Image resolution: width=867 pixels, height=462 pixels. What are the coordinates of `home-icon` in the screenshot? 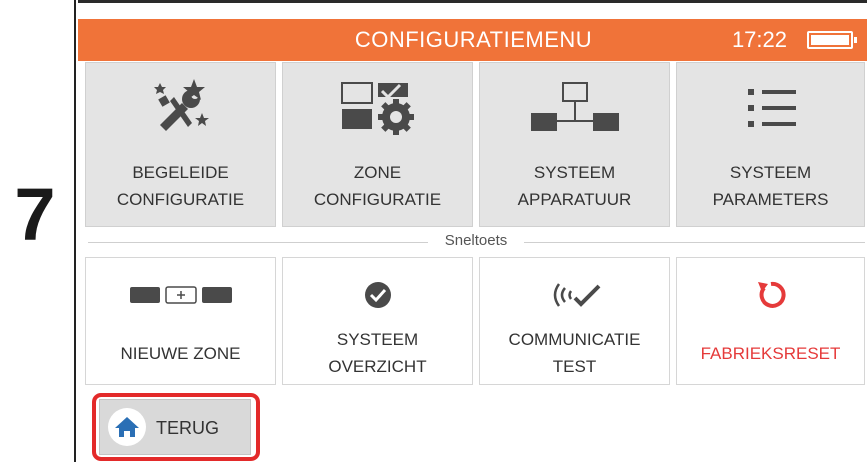 It's located at (127, 427).